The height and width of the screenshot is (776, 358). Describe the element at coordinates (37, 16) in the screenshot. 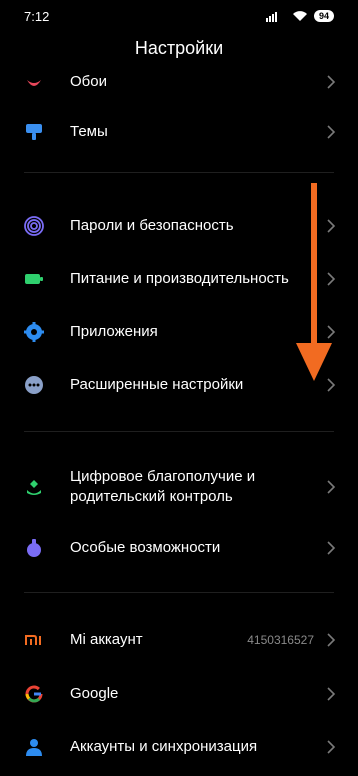

I see `status-time: 7:12` at that location.